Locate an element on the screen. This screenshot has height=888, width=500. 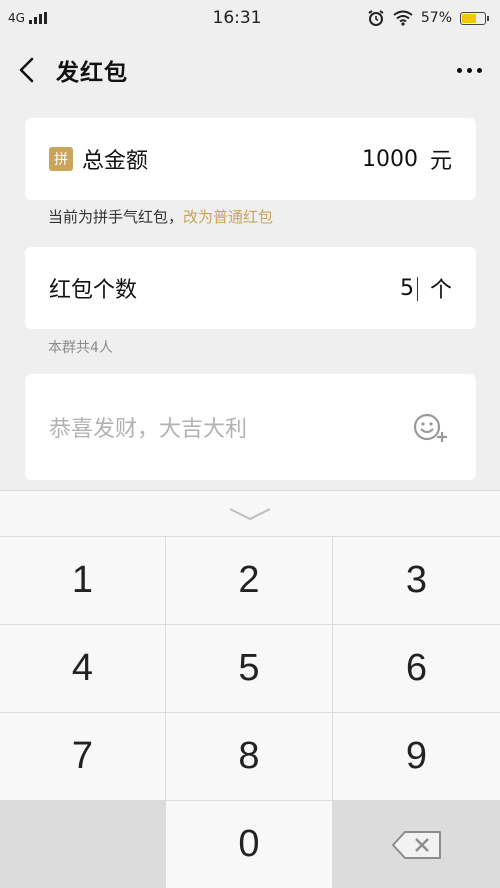
switch-to-normal-link: 改为普通红包 is located at coordinates (228, 217).